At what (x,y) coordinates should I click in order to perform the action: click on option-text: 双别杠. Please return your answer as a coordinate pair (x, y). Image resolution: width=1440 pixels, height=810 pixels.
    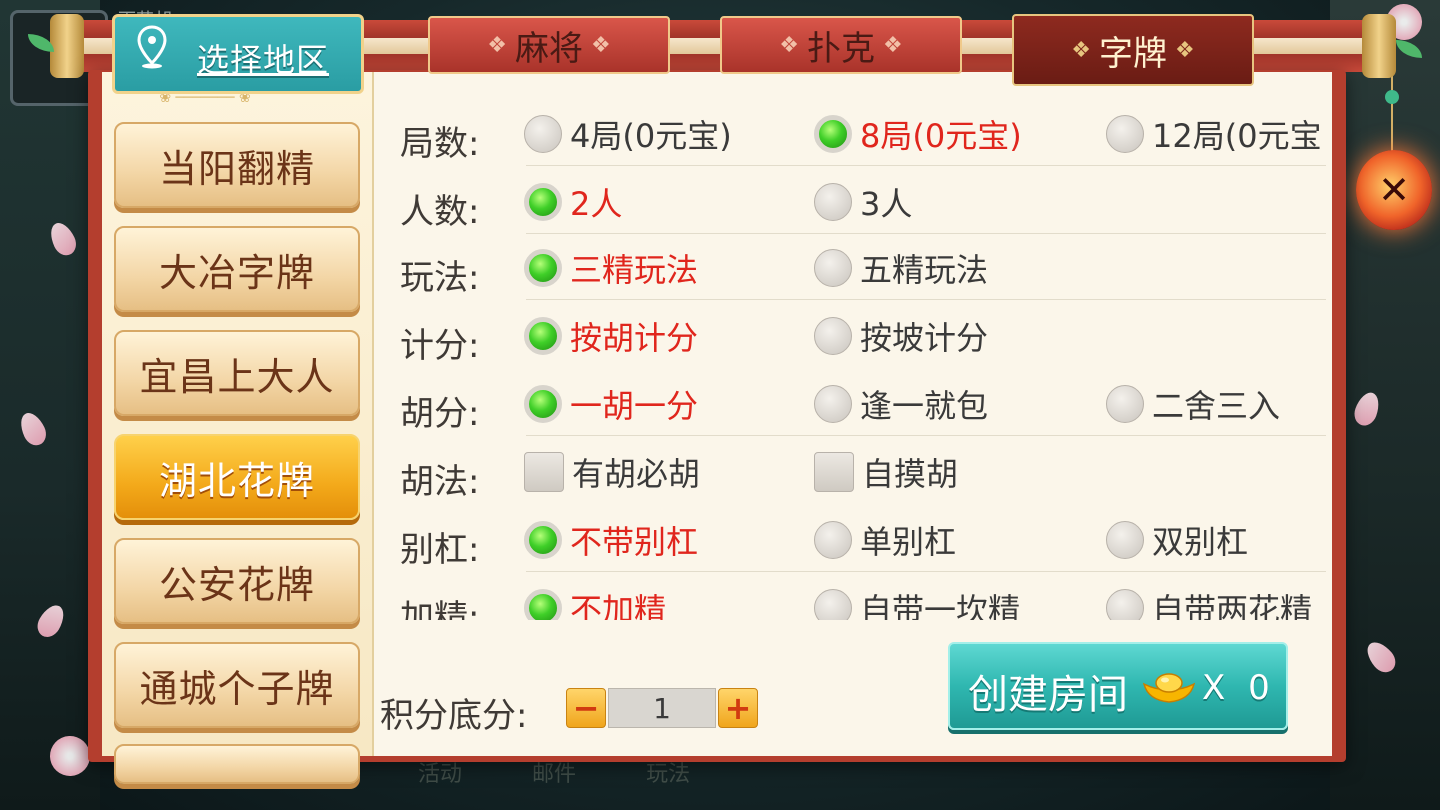
    Looking at the image, I should click on (1200, 542).